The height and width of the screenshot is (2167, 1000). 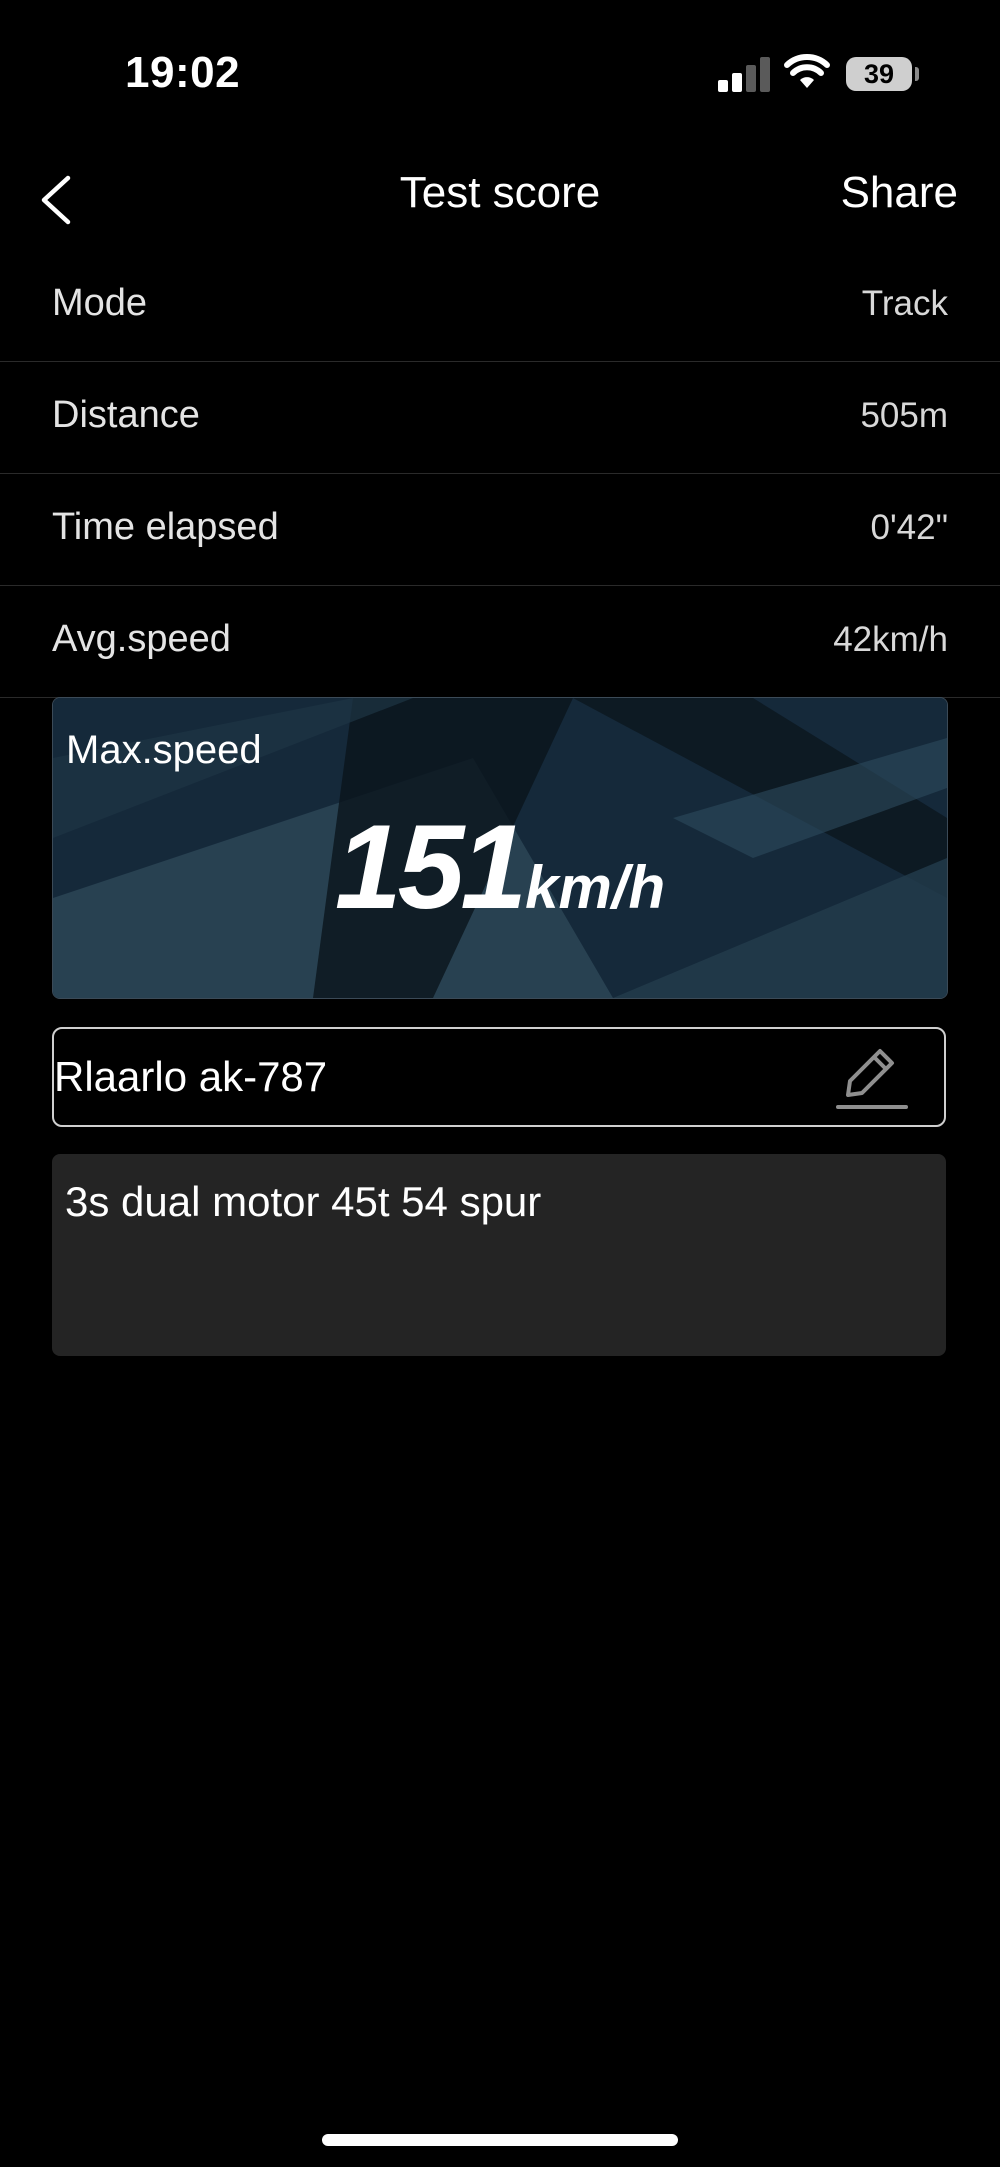 I want to click on row-avg-speed: Avg.speed 42km/h, so click(x=500, y=642).